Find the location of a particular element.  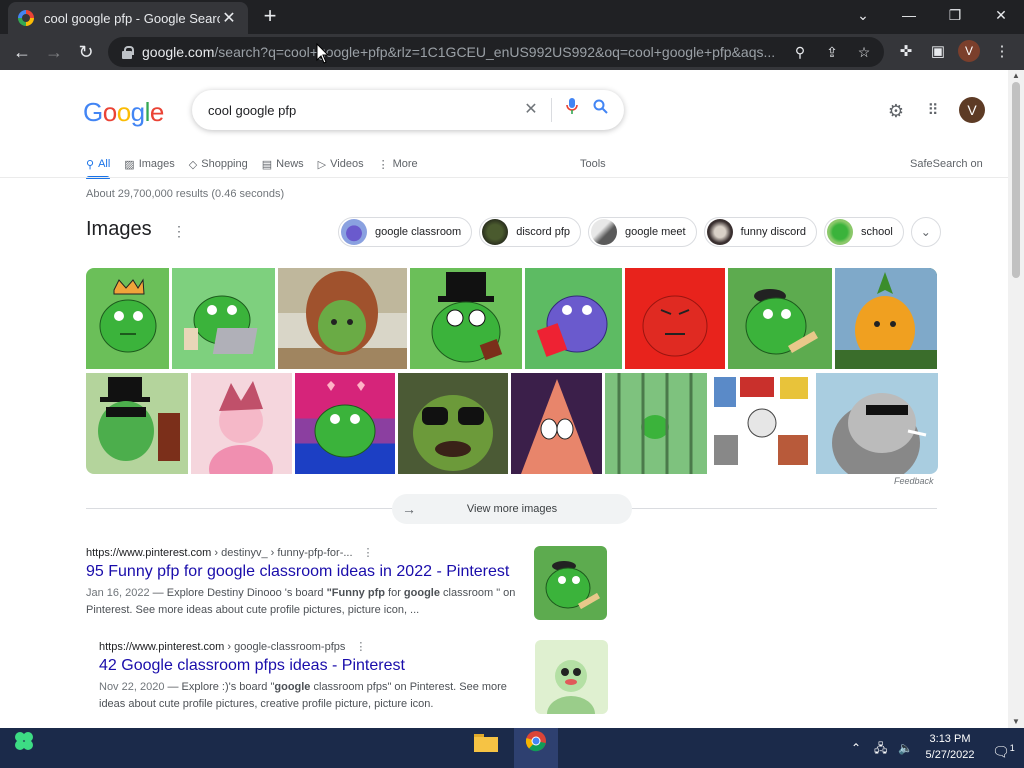

account-avatar: V is located at coordinates (972, 110).